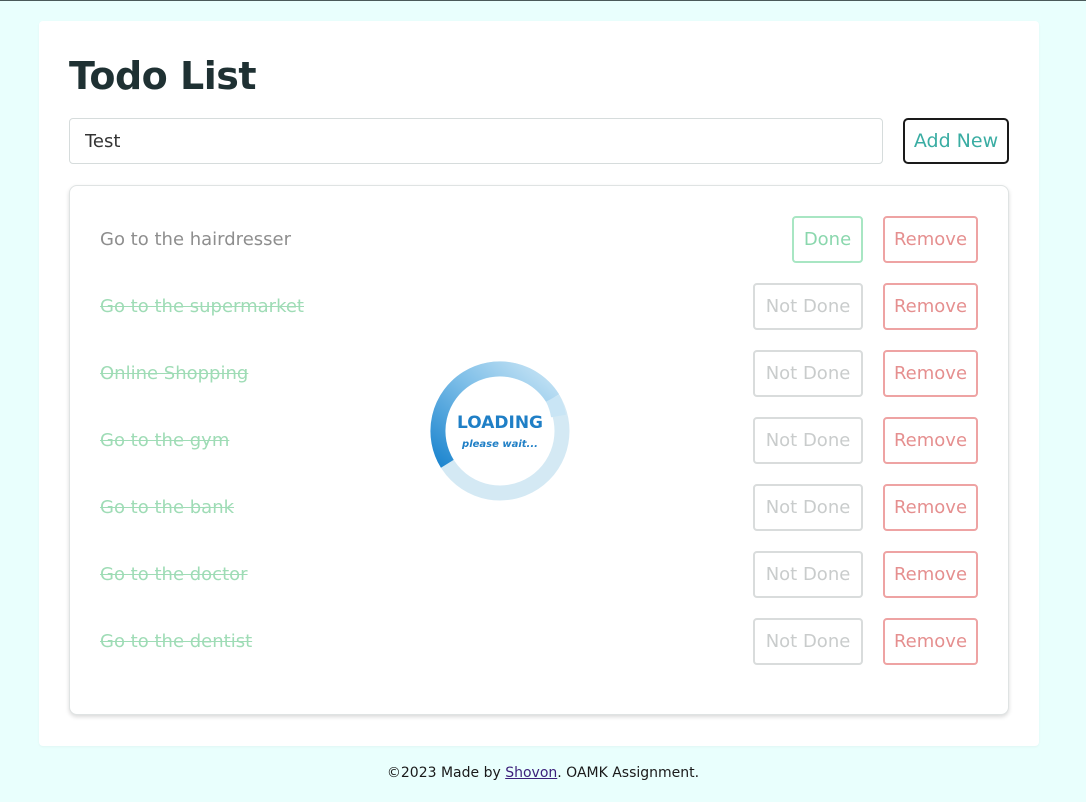 This screenshot has width=1086, height=802. Describe the element at coordinates (531, 773) in the screenshot. I see `author-link: Shovon` at that location.